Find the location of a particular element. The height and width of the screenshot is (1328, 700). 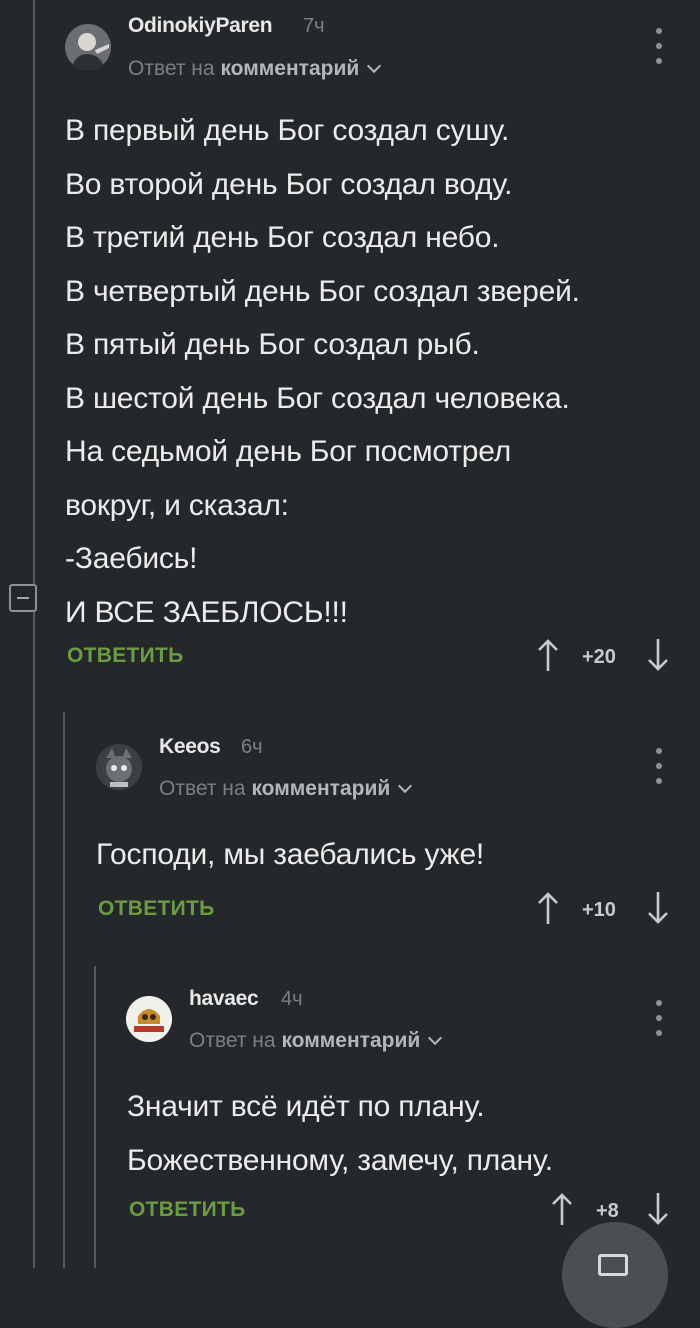

author-name: OdinokiyParen is located at coordinates (200, 26).